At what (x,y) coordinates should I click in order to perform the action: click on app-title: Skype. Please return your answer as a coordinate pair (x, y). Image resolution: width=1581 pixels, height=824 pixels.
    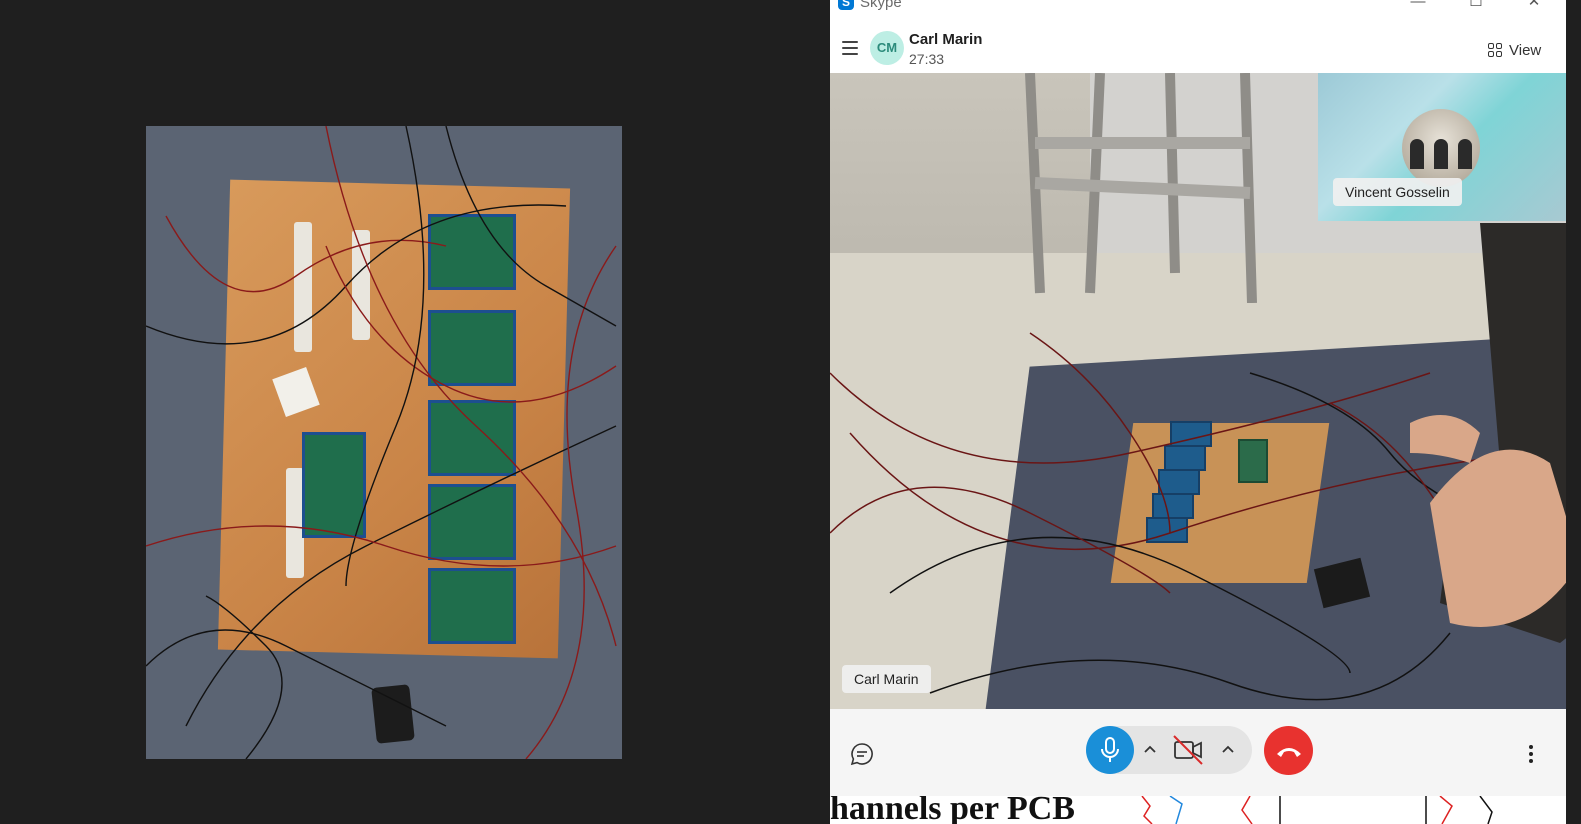
    Looking at the image, I should click on (881, 5).